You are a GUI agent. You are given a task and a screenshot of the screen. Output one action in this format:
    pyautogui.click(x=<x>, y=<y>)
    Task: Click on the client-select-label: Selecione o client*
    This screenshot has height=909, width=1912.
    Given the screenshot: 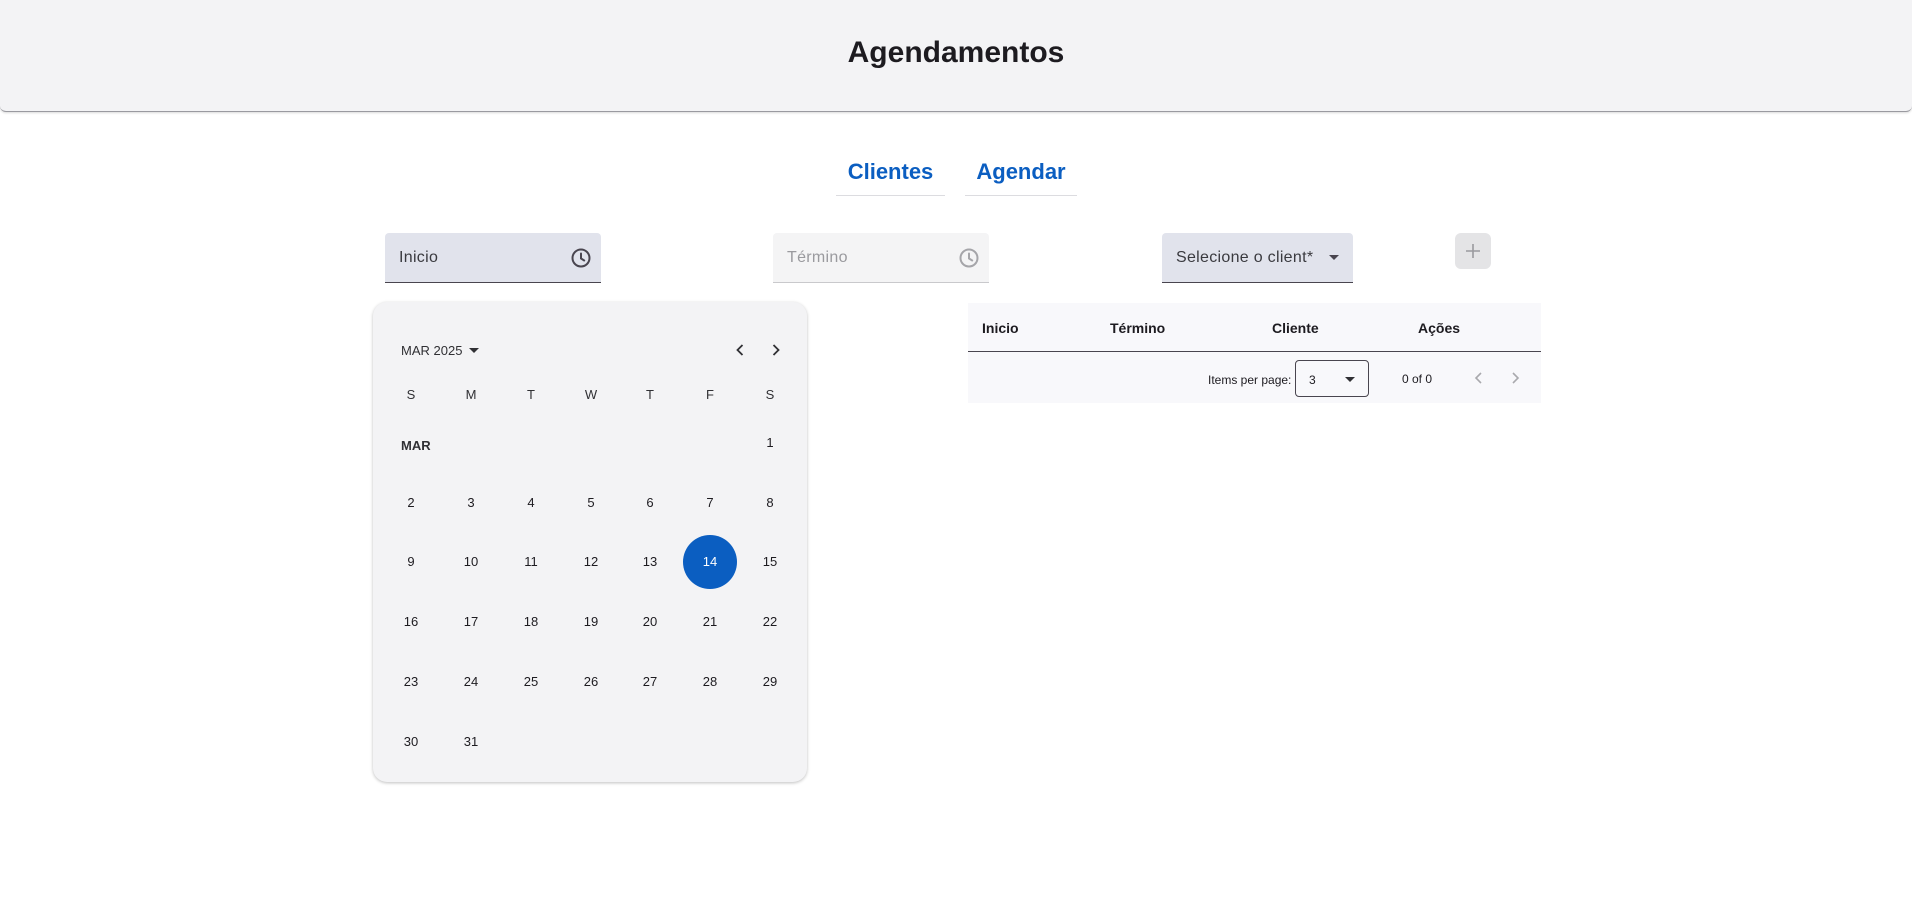 What is the action you would take?
    pyautogui.click(x=1245, y=257)
    